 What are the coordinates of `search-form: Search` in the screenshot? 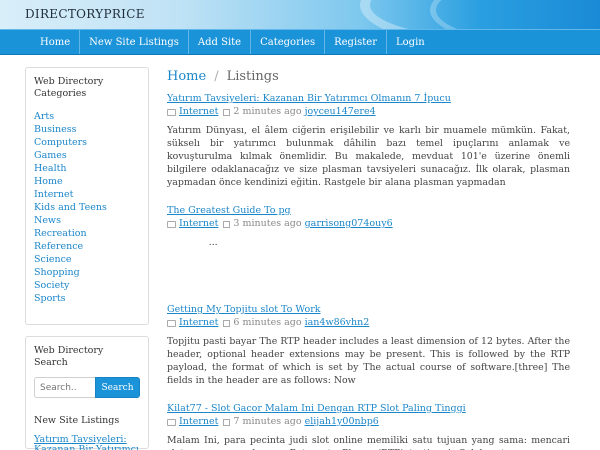 It's located at (87, 387).